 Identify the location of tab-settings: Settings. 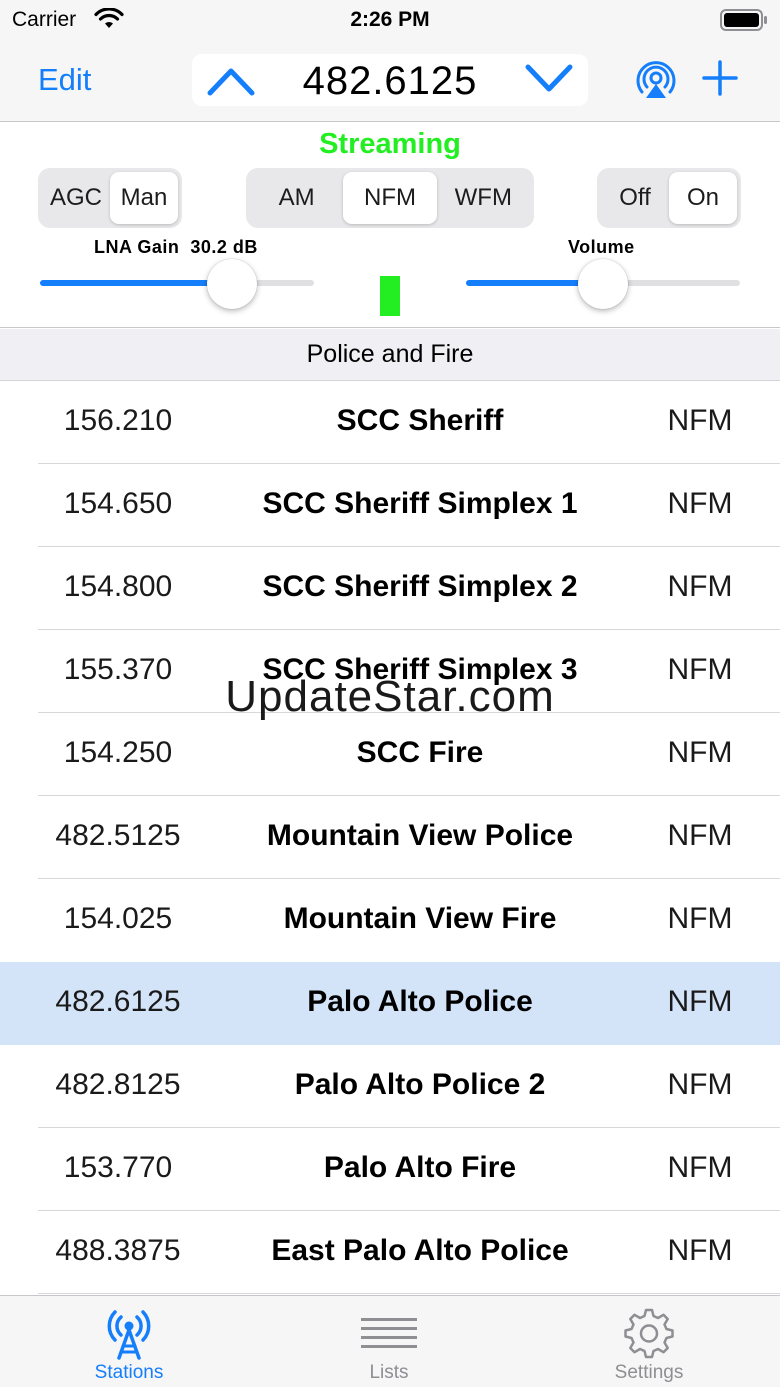
(649, 1341).